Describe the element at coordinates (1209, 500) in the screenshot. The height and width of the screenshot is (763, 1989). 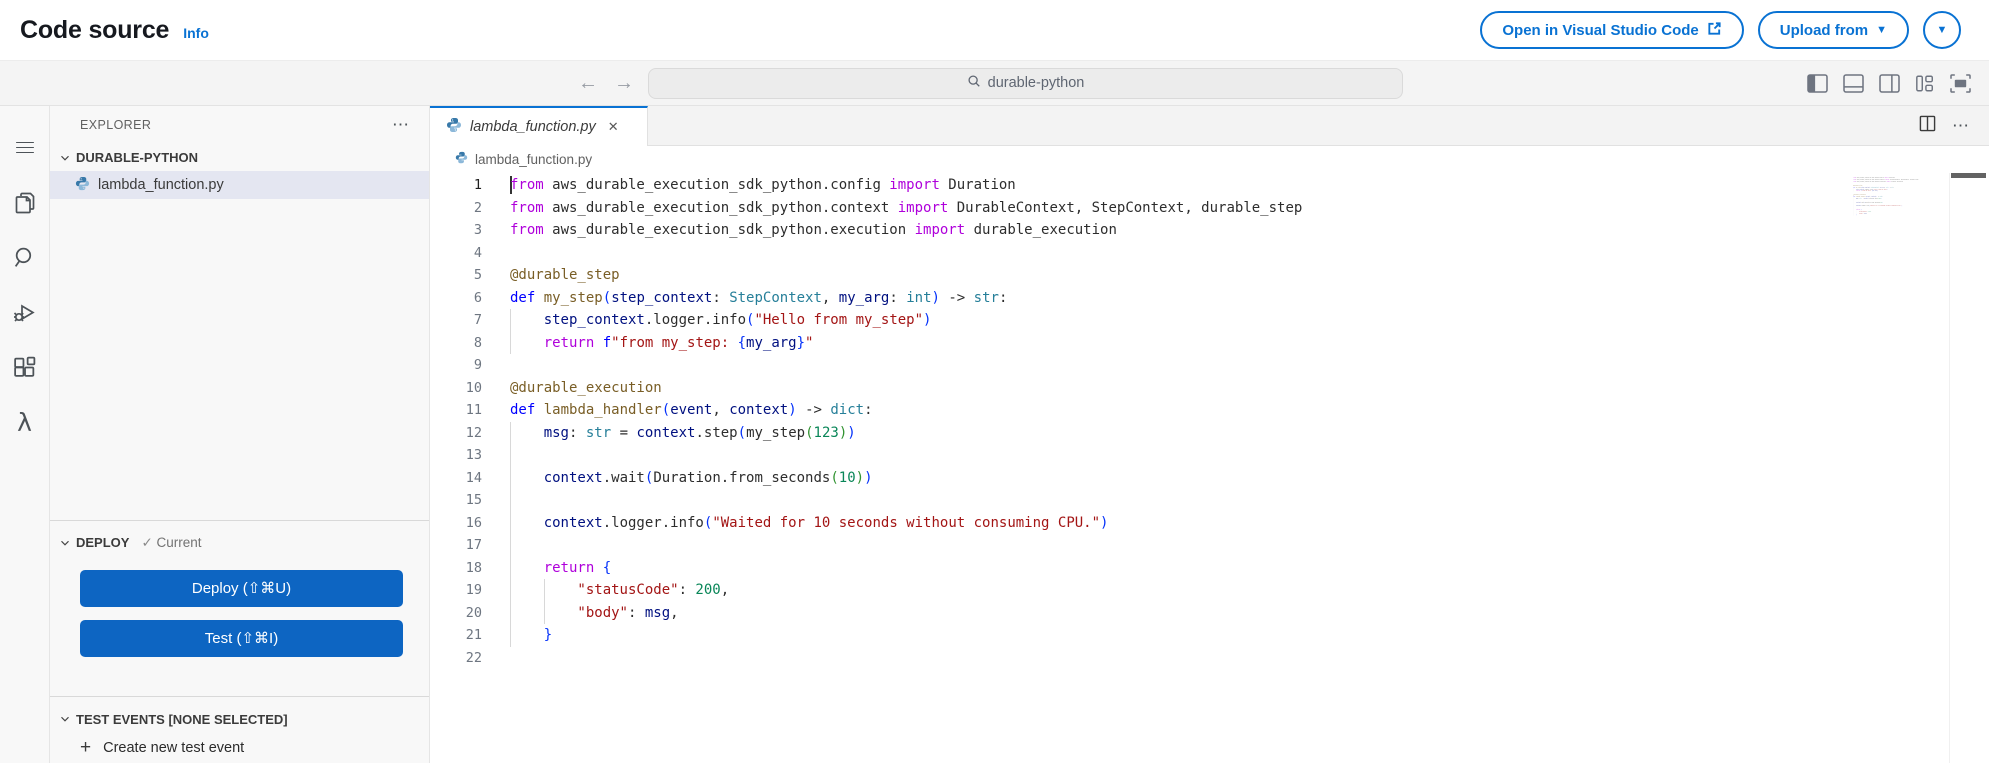
I see `code-line-15: 15` at that location.